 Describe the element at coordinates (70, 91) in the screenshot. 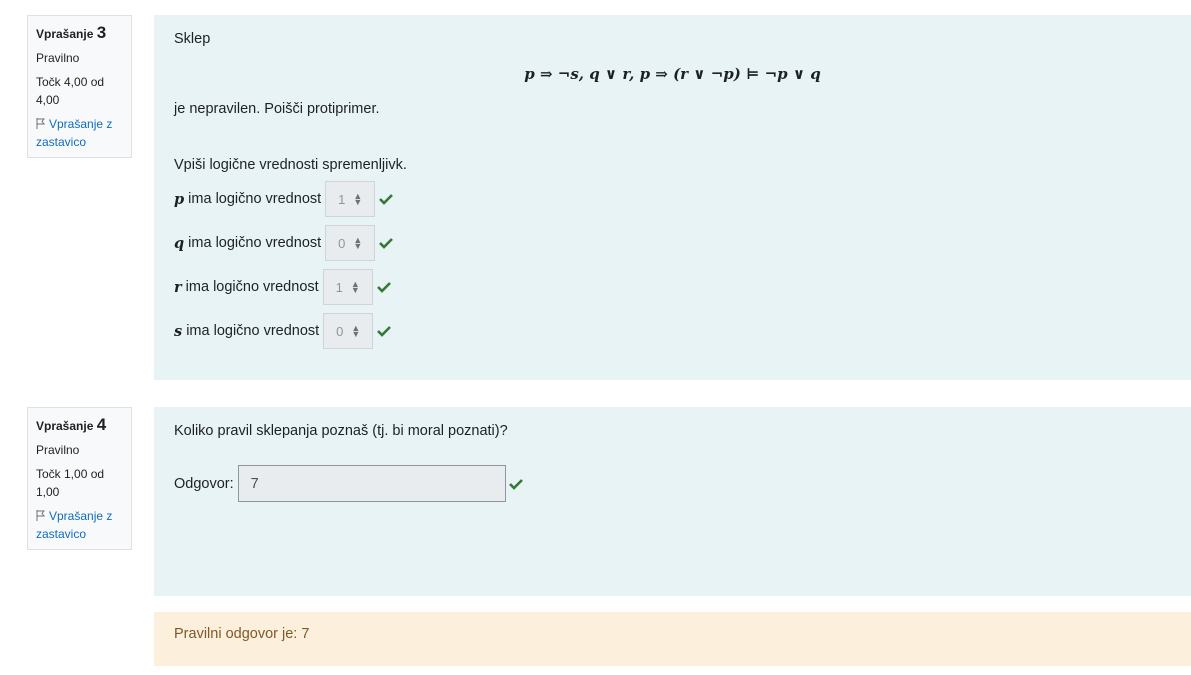

I see `q3-grade: Točk 4,00 od 4,00` at that location.